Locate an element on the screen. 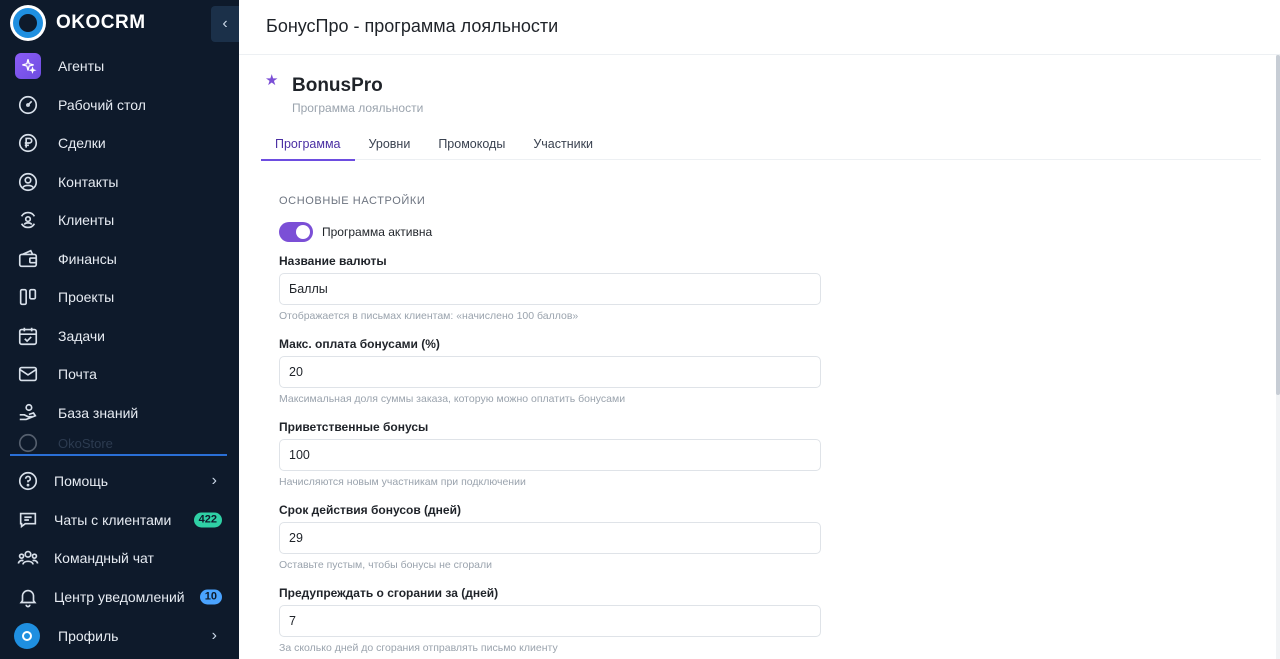 This screenshot has width=1280, height=659. brand: OKOCRM is located at coordinates (78, 23).